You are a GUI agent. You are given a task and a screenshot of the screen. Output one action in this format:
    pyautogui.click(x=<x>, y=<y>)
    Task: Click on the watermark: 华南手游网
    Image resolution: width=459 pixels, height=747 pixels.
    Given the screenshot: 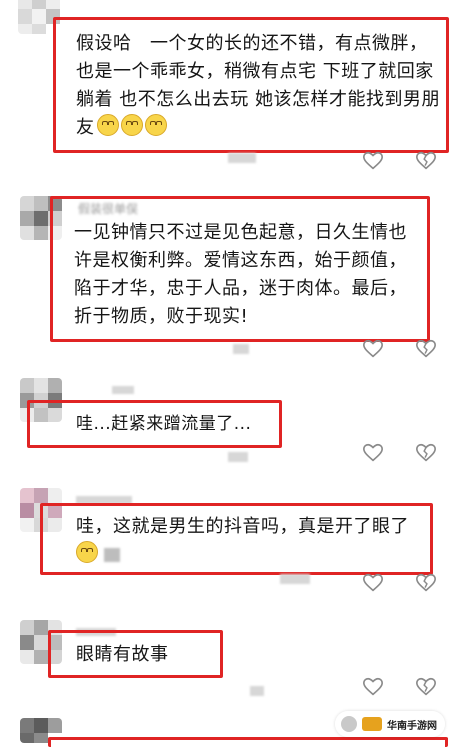 What is the action you would take?
    pyautogui.click(x=390, y=724)
    